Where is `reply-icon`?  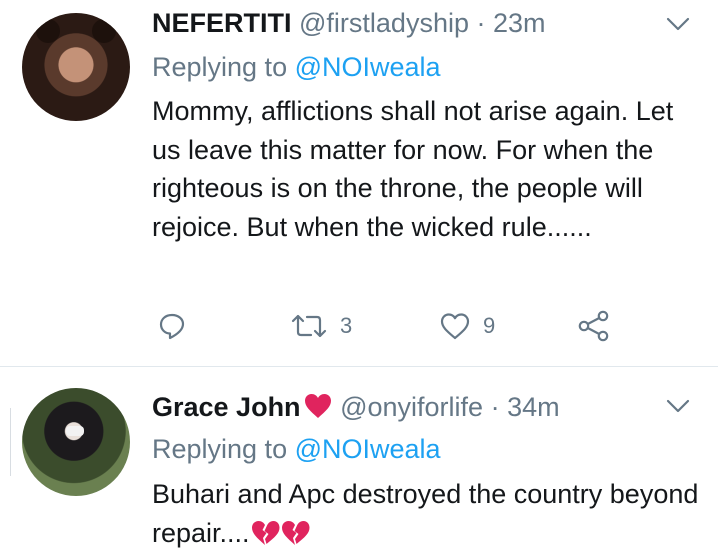 reply-icon is located at coordinates (172, 326).